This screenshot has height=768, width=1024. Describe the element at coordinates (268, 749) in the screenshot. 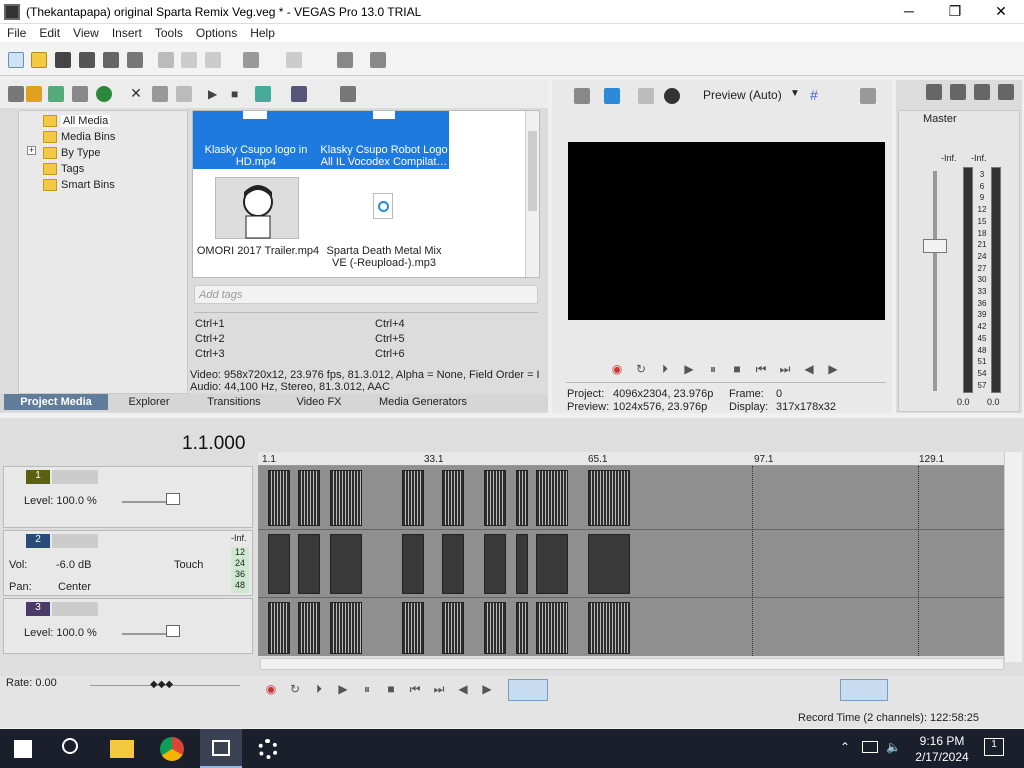

I see `settings-gear-icon` at that location.